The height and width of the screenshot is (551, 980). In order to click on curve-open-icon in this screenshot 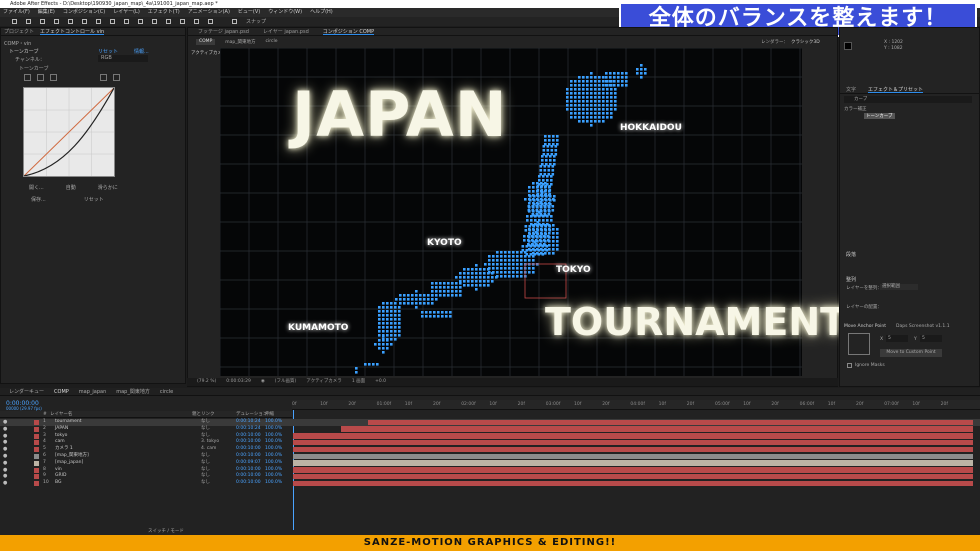, I will do `click(103, 77)`.